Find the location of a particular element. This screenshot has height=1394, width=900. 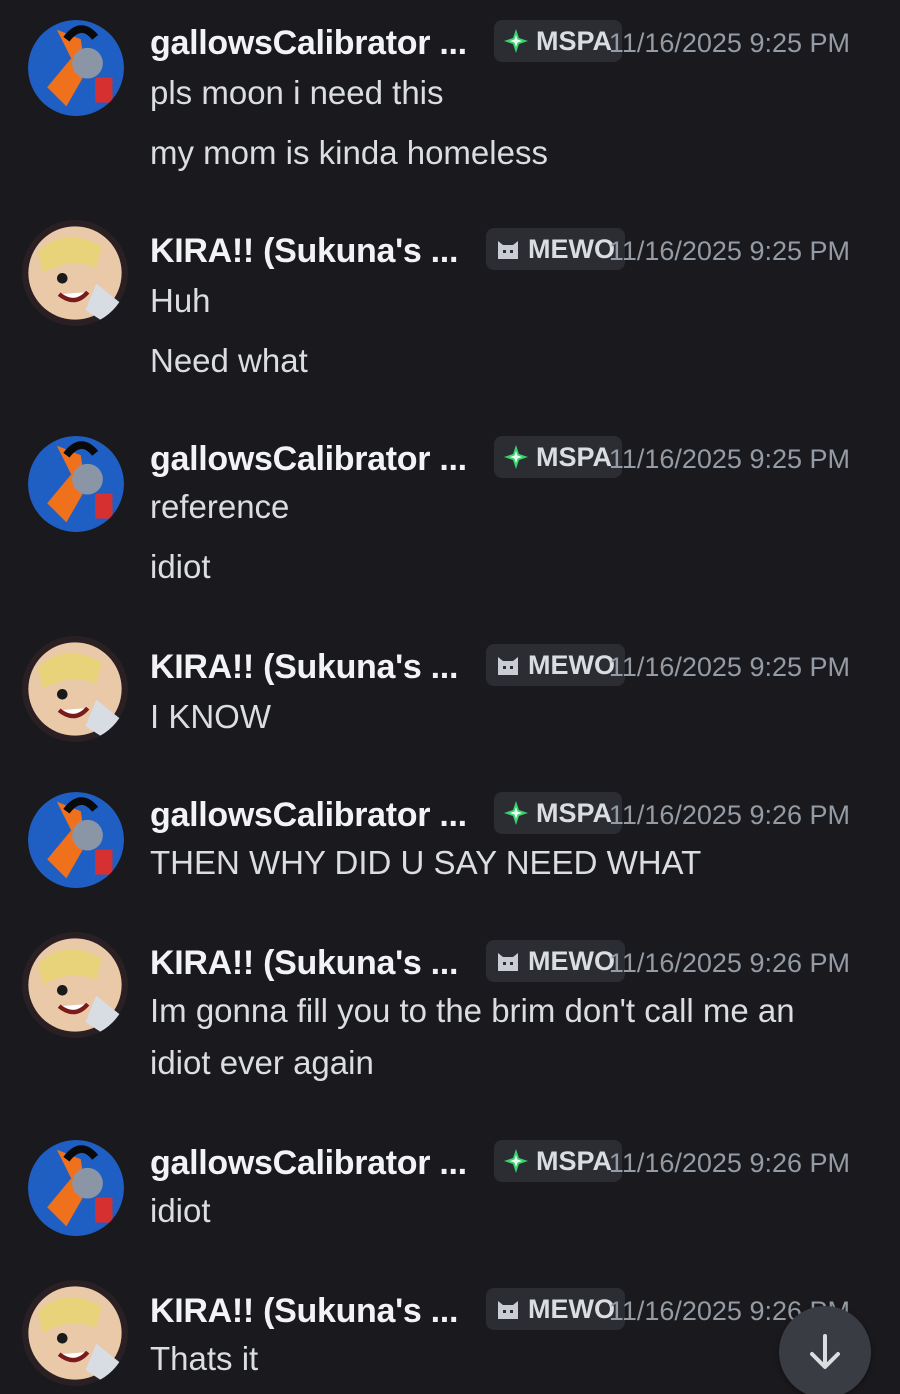

message-text: Need what is located at coordinates (229, 360).